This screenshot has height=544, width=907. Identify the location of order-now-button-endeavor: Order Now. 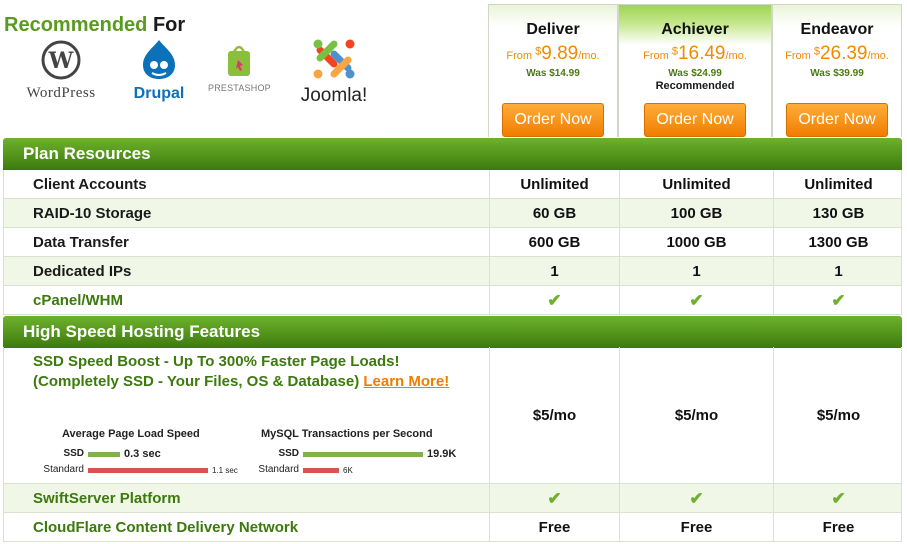
(837, 120).